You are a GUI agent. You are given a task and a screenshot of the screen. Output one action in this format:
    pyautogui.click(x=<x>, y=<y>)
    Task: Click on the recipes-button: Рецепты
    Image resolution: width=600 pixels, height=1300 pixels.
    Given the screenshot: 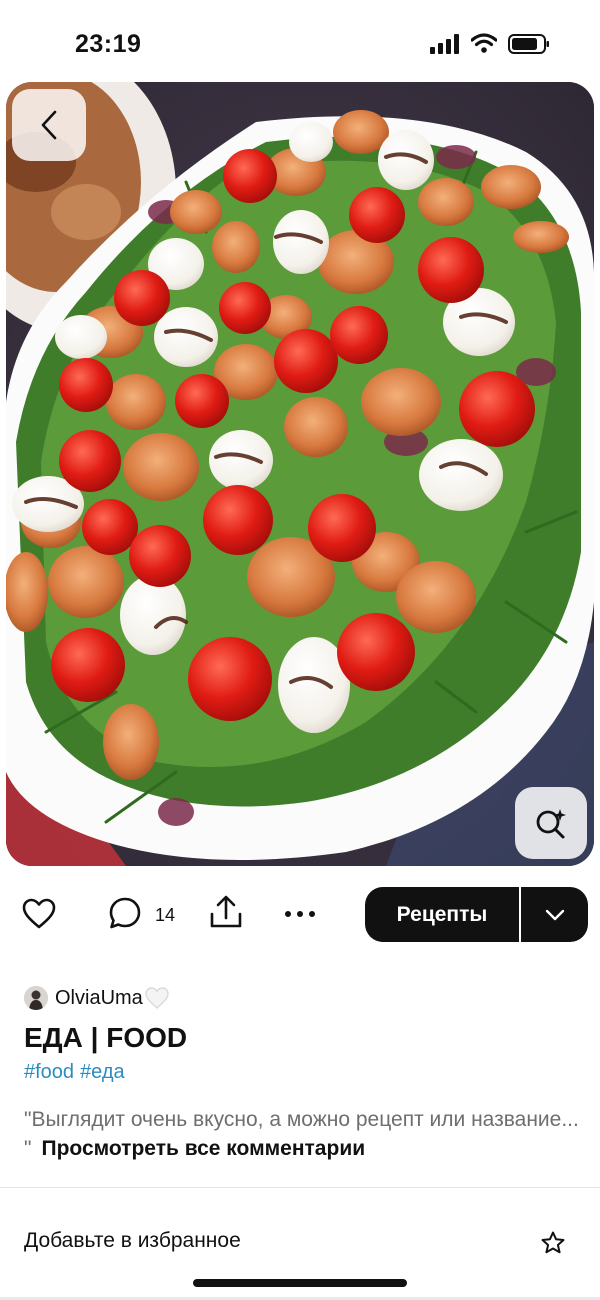 What is the action you would take?
    pyautogui.click(x=442, y=914)
    